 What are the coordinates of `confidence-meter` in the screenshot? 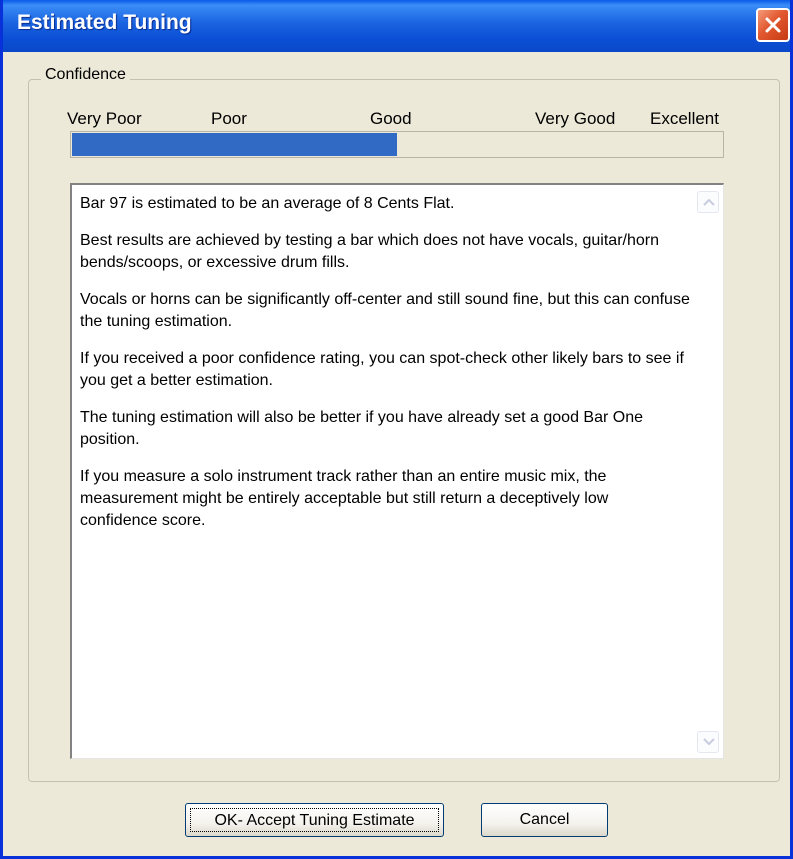 It's located at (397, 144).